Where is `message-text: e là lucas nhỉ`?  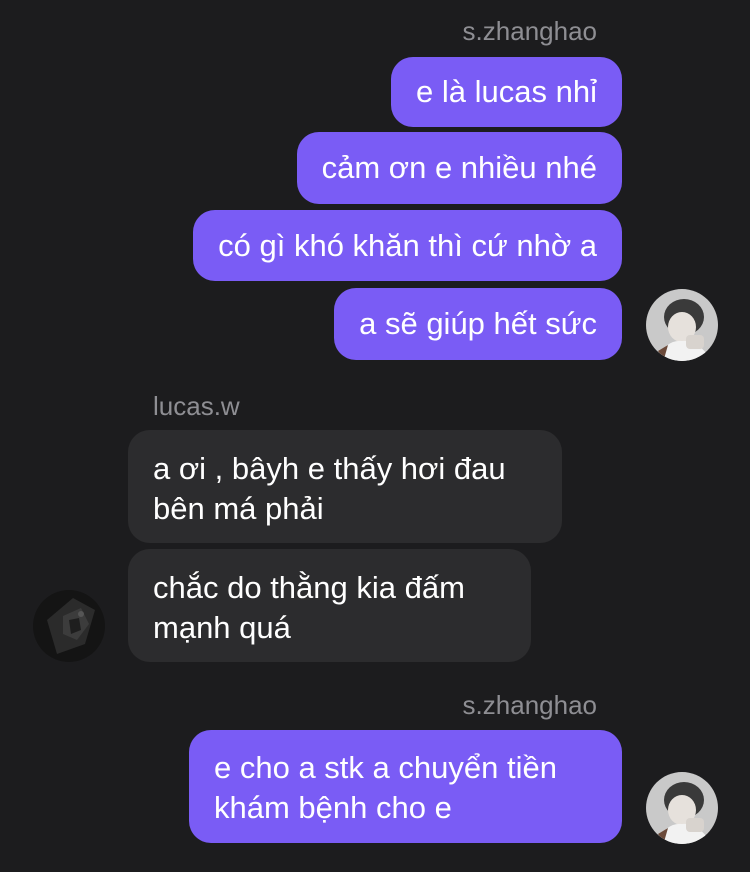
message-text: e là lucas nhỉ is located at coordinates (506, 91).